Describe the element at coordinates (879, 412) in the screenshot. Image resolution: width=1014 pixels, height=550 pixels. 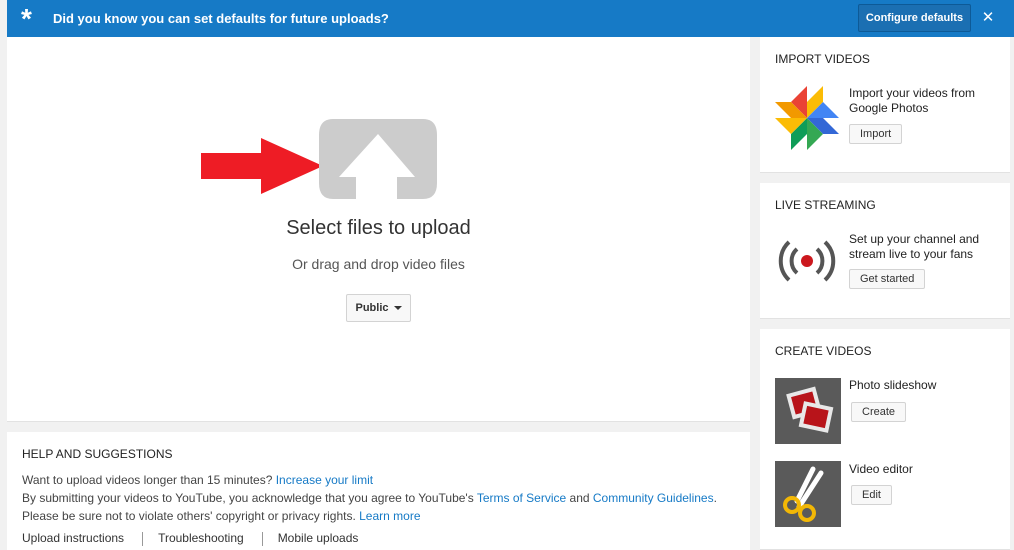
I see `create-slideshow-button: Create` at that location.